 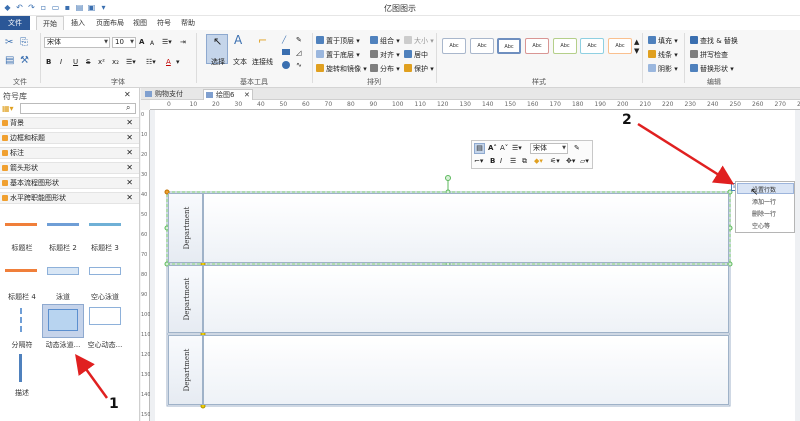 I want to click on annotation-number-2: 2, so click(x=627, y=120).